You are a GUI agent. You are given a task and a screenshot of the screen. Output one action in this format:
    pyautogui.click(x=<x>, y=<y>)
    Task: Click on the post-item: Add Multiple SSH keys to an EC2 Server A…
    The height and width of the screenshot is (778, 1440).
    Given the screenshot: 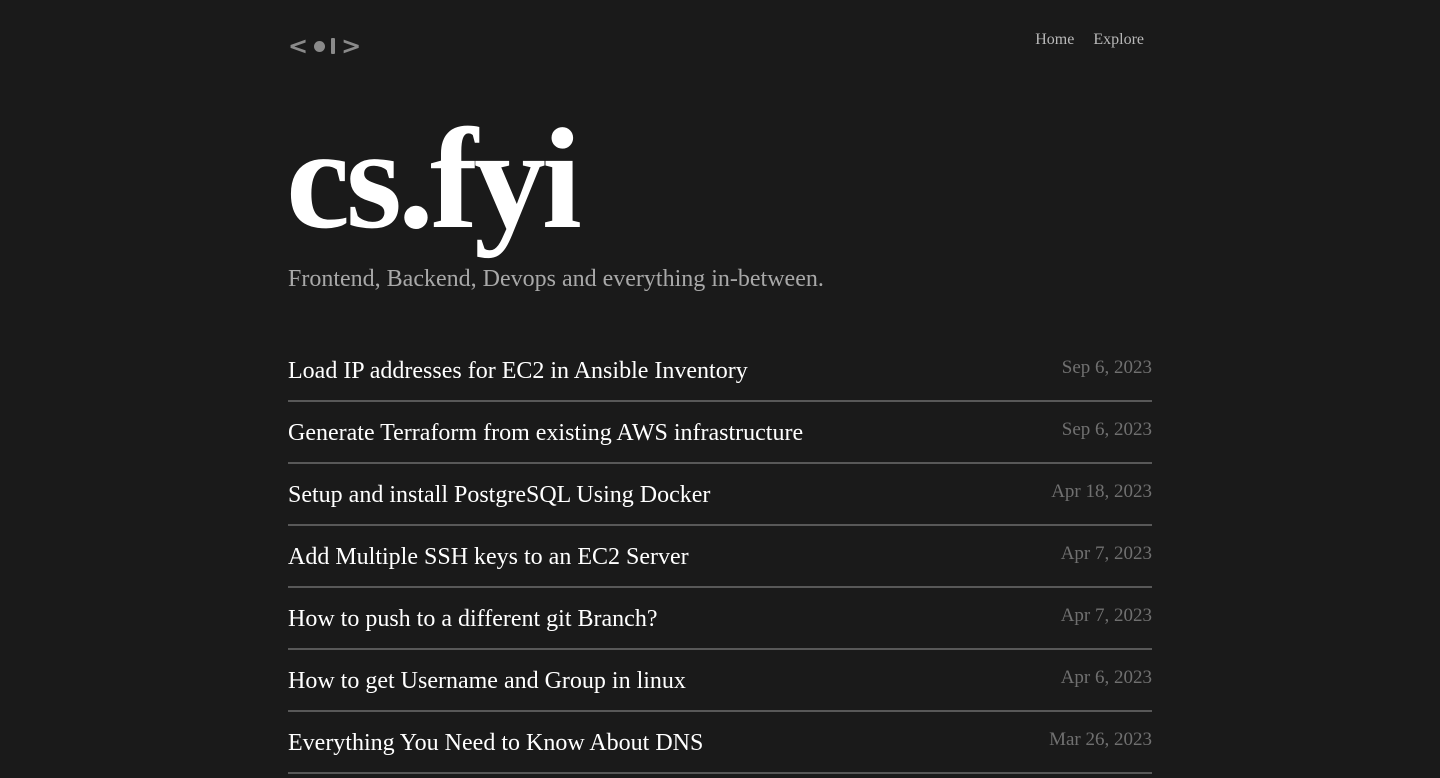 What is the action you would take?
    pyautogui.click(x=720, y=557)
    